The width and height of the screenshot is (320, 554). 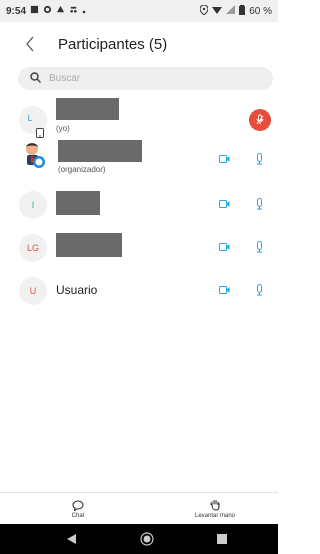 I want to click on image-notification-icon, so click(x=34, y=11).